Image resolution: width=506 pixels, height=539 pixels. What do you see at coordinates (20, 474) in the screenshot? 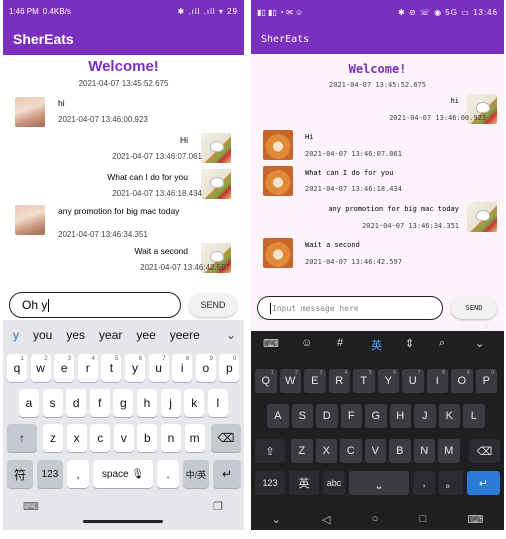
I see `symbols-key: 符` at bounding box center [20, 474].